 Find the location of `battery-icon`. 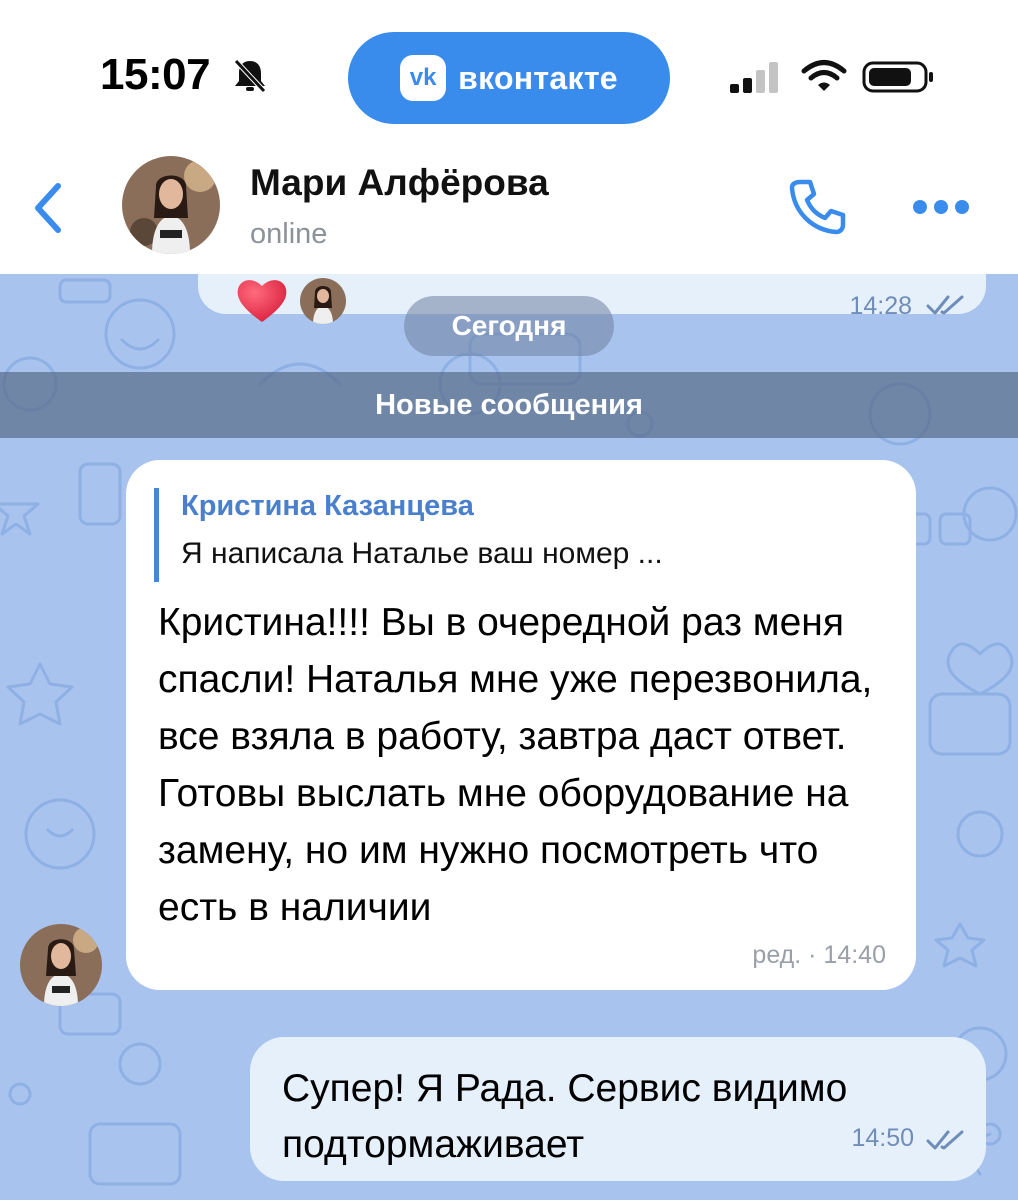

battery-icon is located at coordinates (897, 77).